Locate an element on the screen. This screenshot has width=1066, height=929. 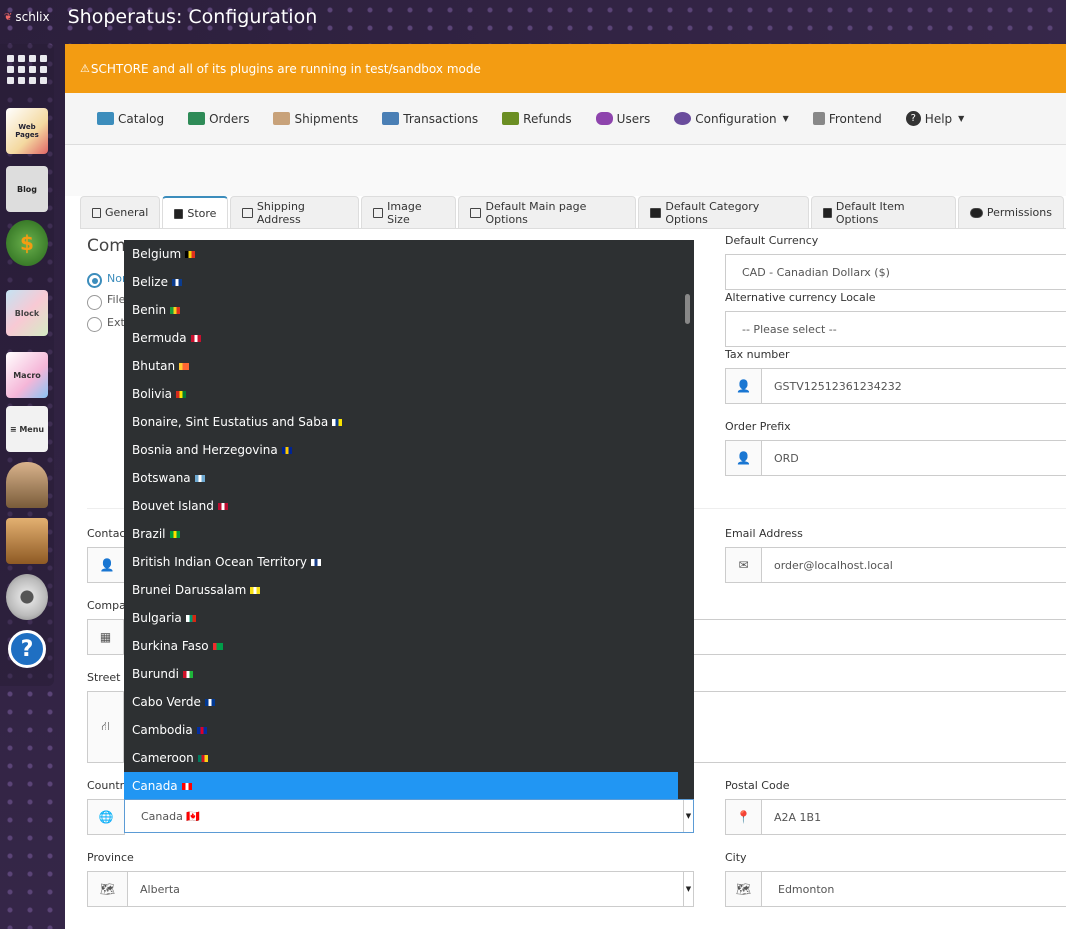
nav-catalog: Catalog is located at coordinates (130, 119).